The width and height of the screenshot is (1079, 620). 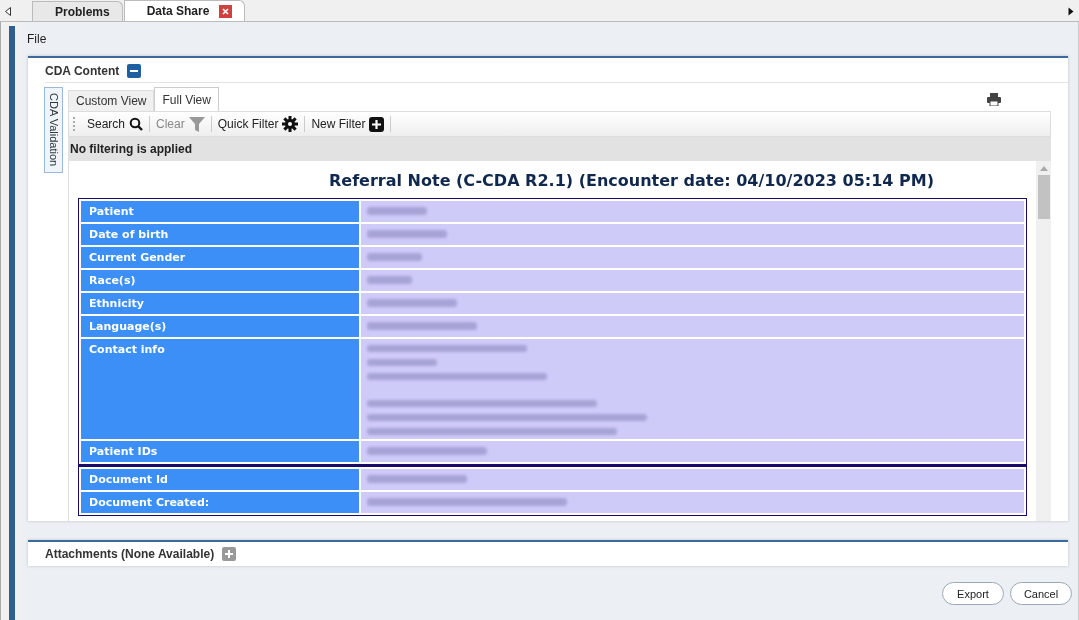 What do you see at coordinates (1043, 341) in the screenshot?
I see `scrollbar` at bounding box center [1043, 341].